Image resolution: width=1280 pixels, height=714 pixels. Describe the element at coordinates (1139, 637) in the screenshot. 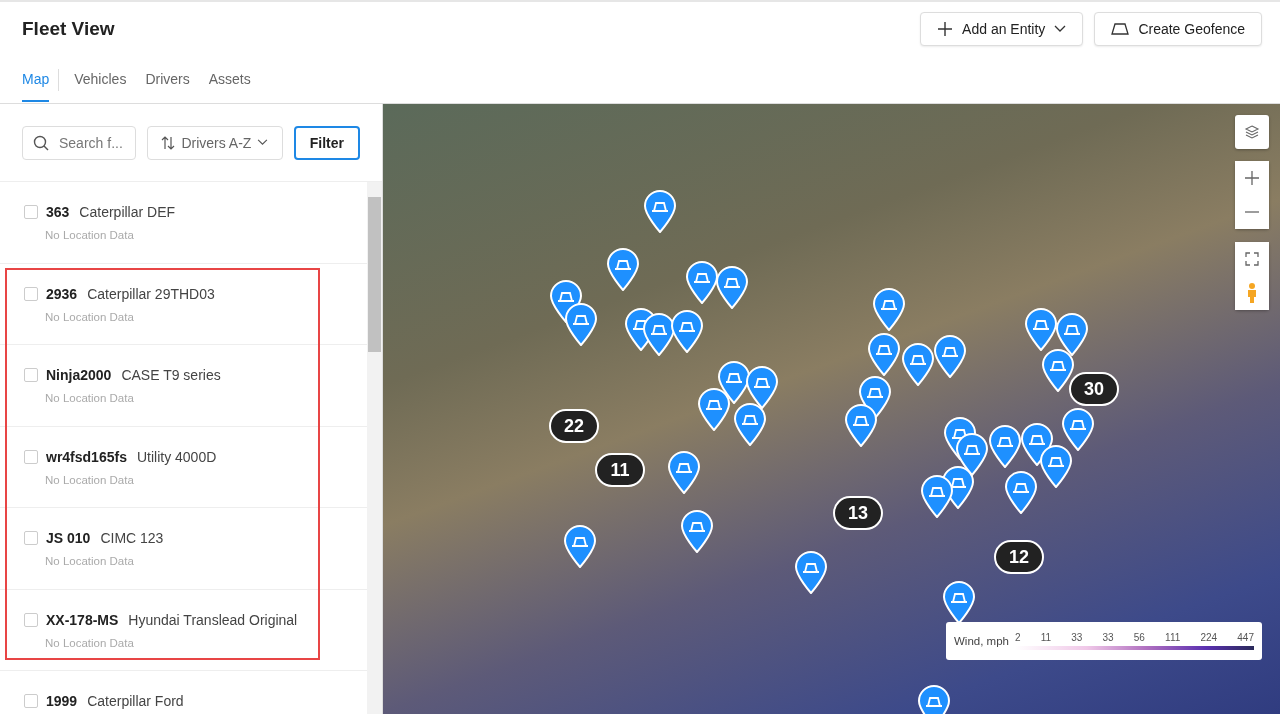

I see `legend-tick: 56` at that location.